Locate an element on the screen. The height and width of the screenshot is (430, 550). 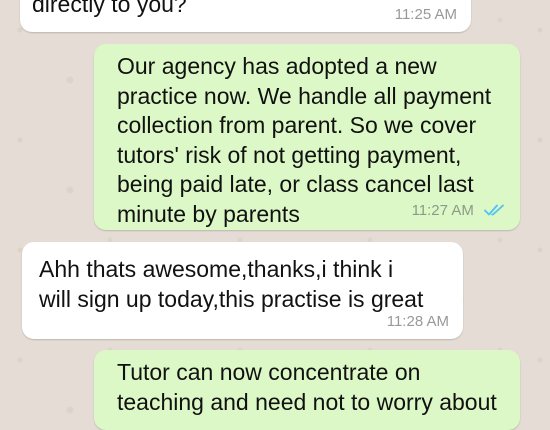
message-bubble-incoming: directly to you? 11:25 AM is located at coordinates (245, 16).